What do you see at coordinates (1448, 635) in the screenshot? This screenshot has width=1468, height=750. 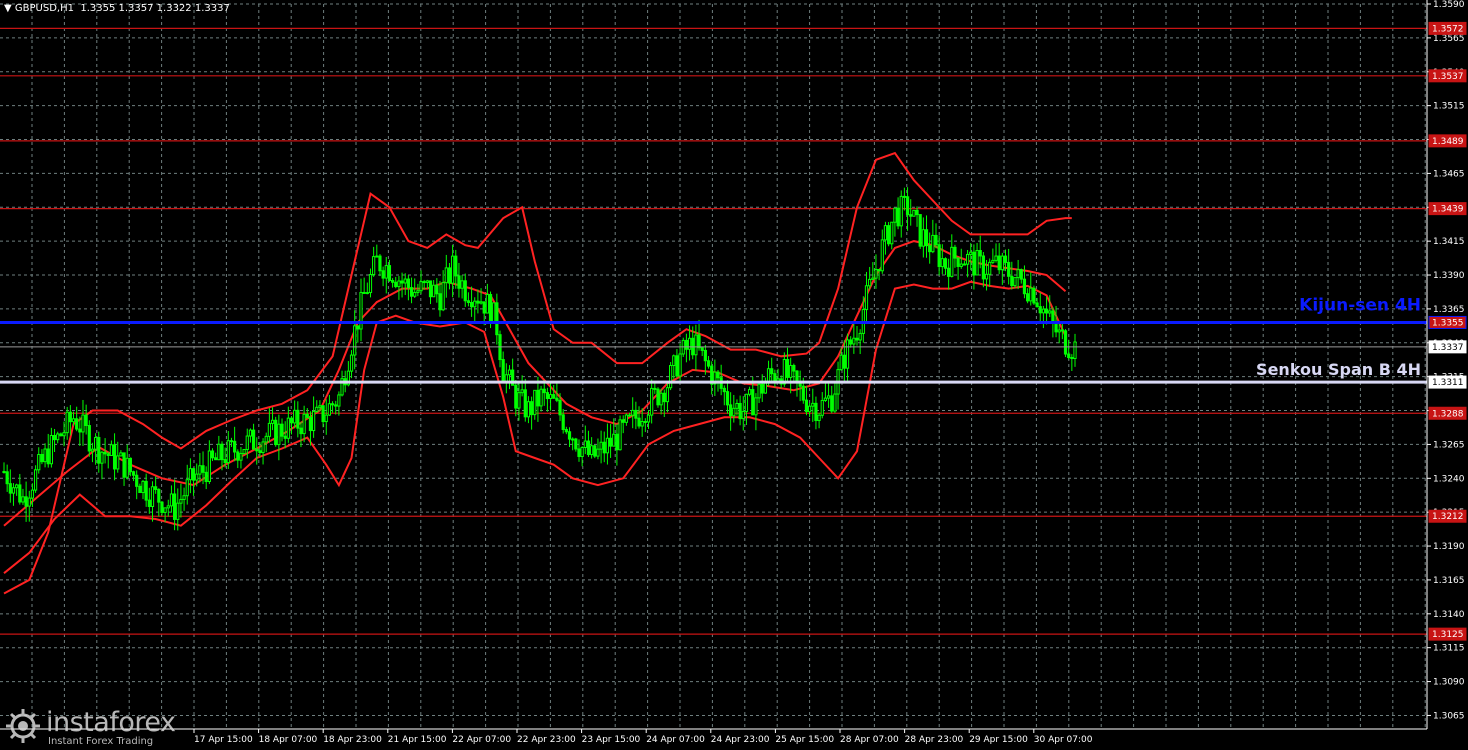 I see `level-price-label: 1.3125` at bounding box center [1448, 635].